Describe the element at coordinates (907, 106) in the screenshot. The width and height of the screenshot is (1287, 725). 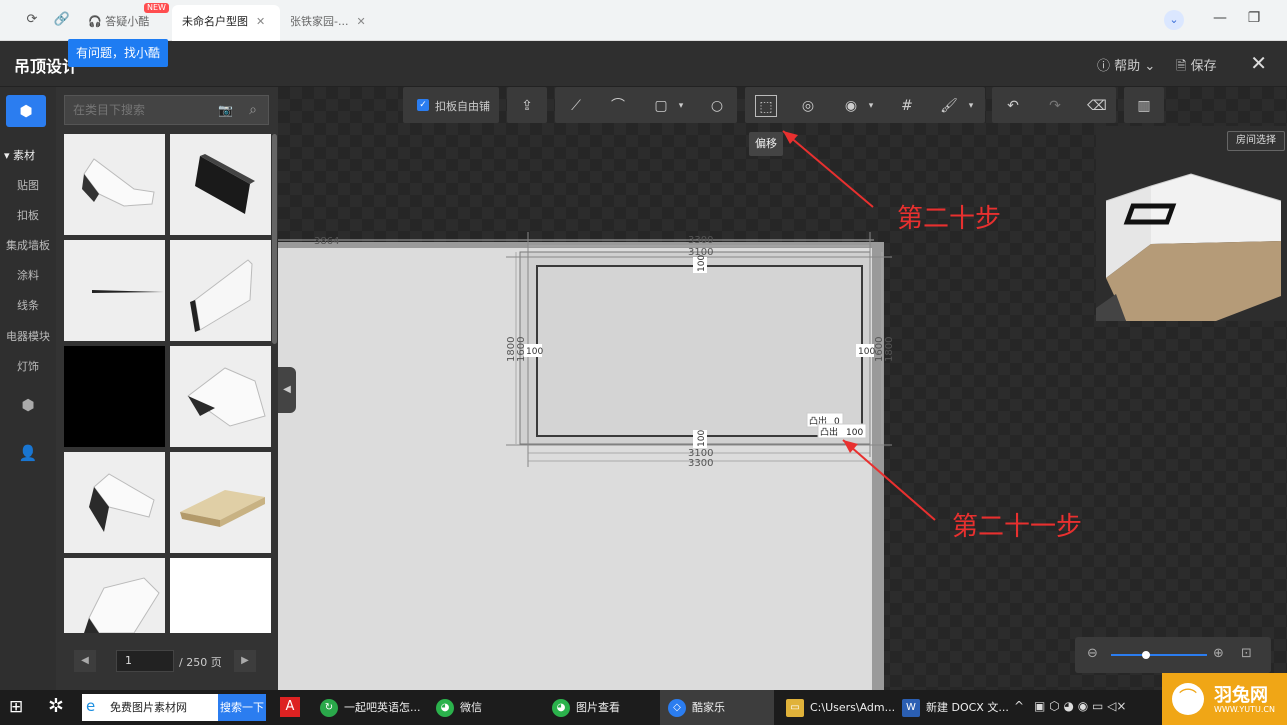
I see `grid-icon: #` at that location.